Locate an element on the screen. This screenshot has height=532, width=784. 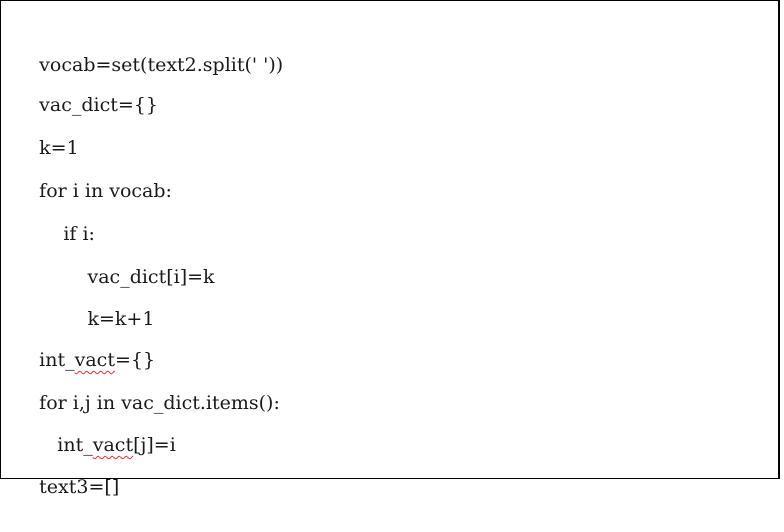
code-line-9: for i,j in vac_dict.items(): is located at coordinates (147, 386).